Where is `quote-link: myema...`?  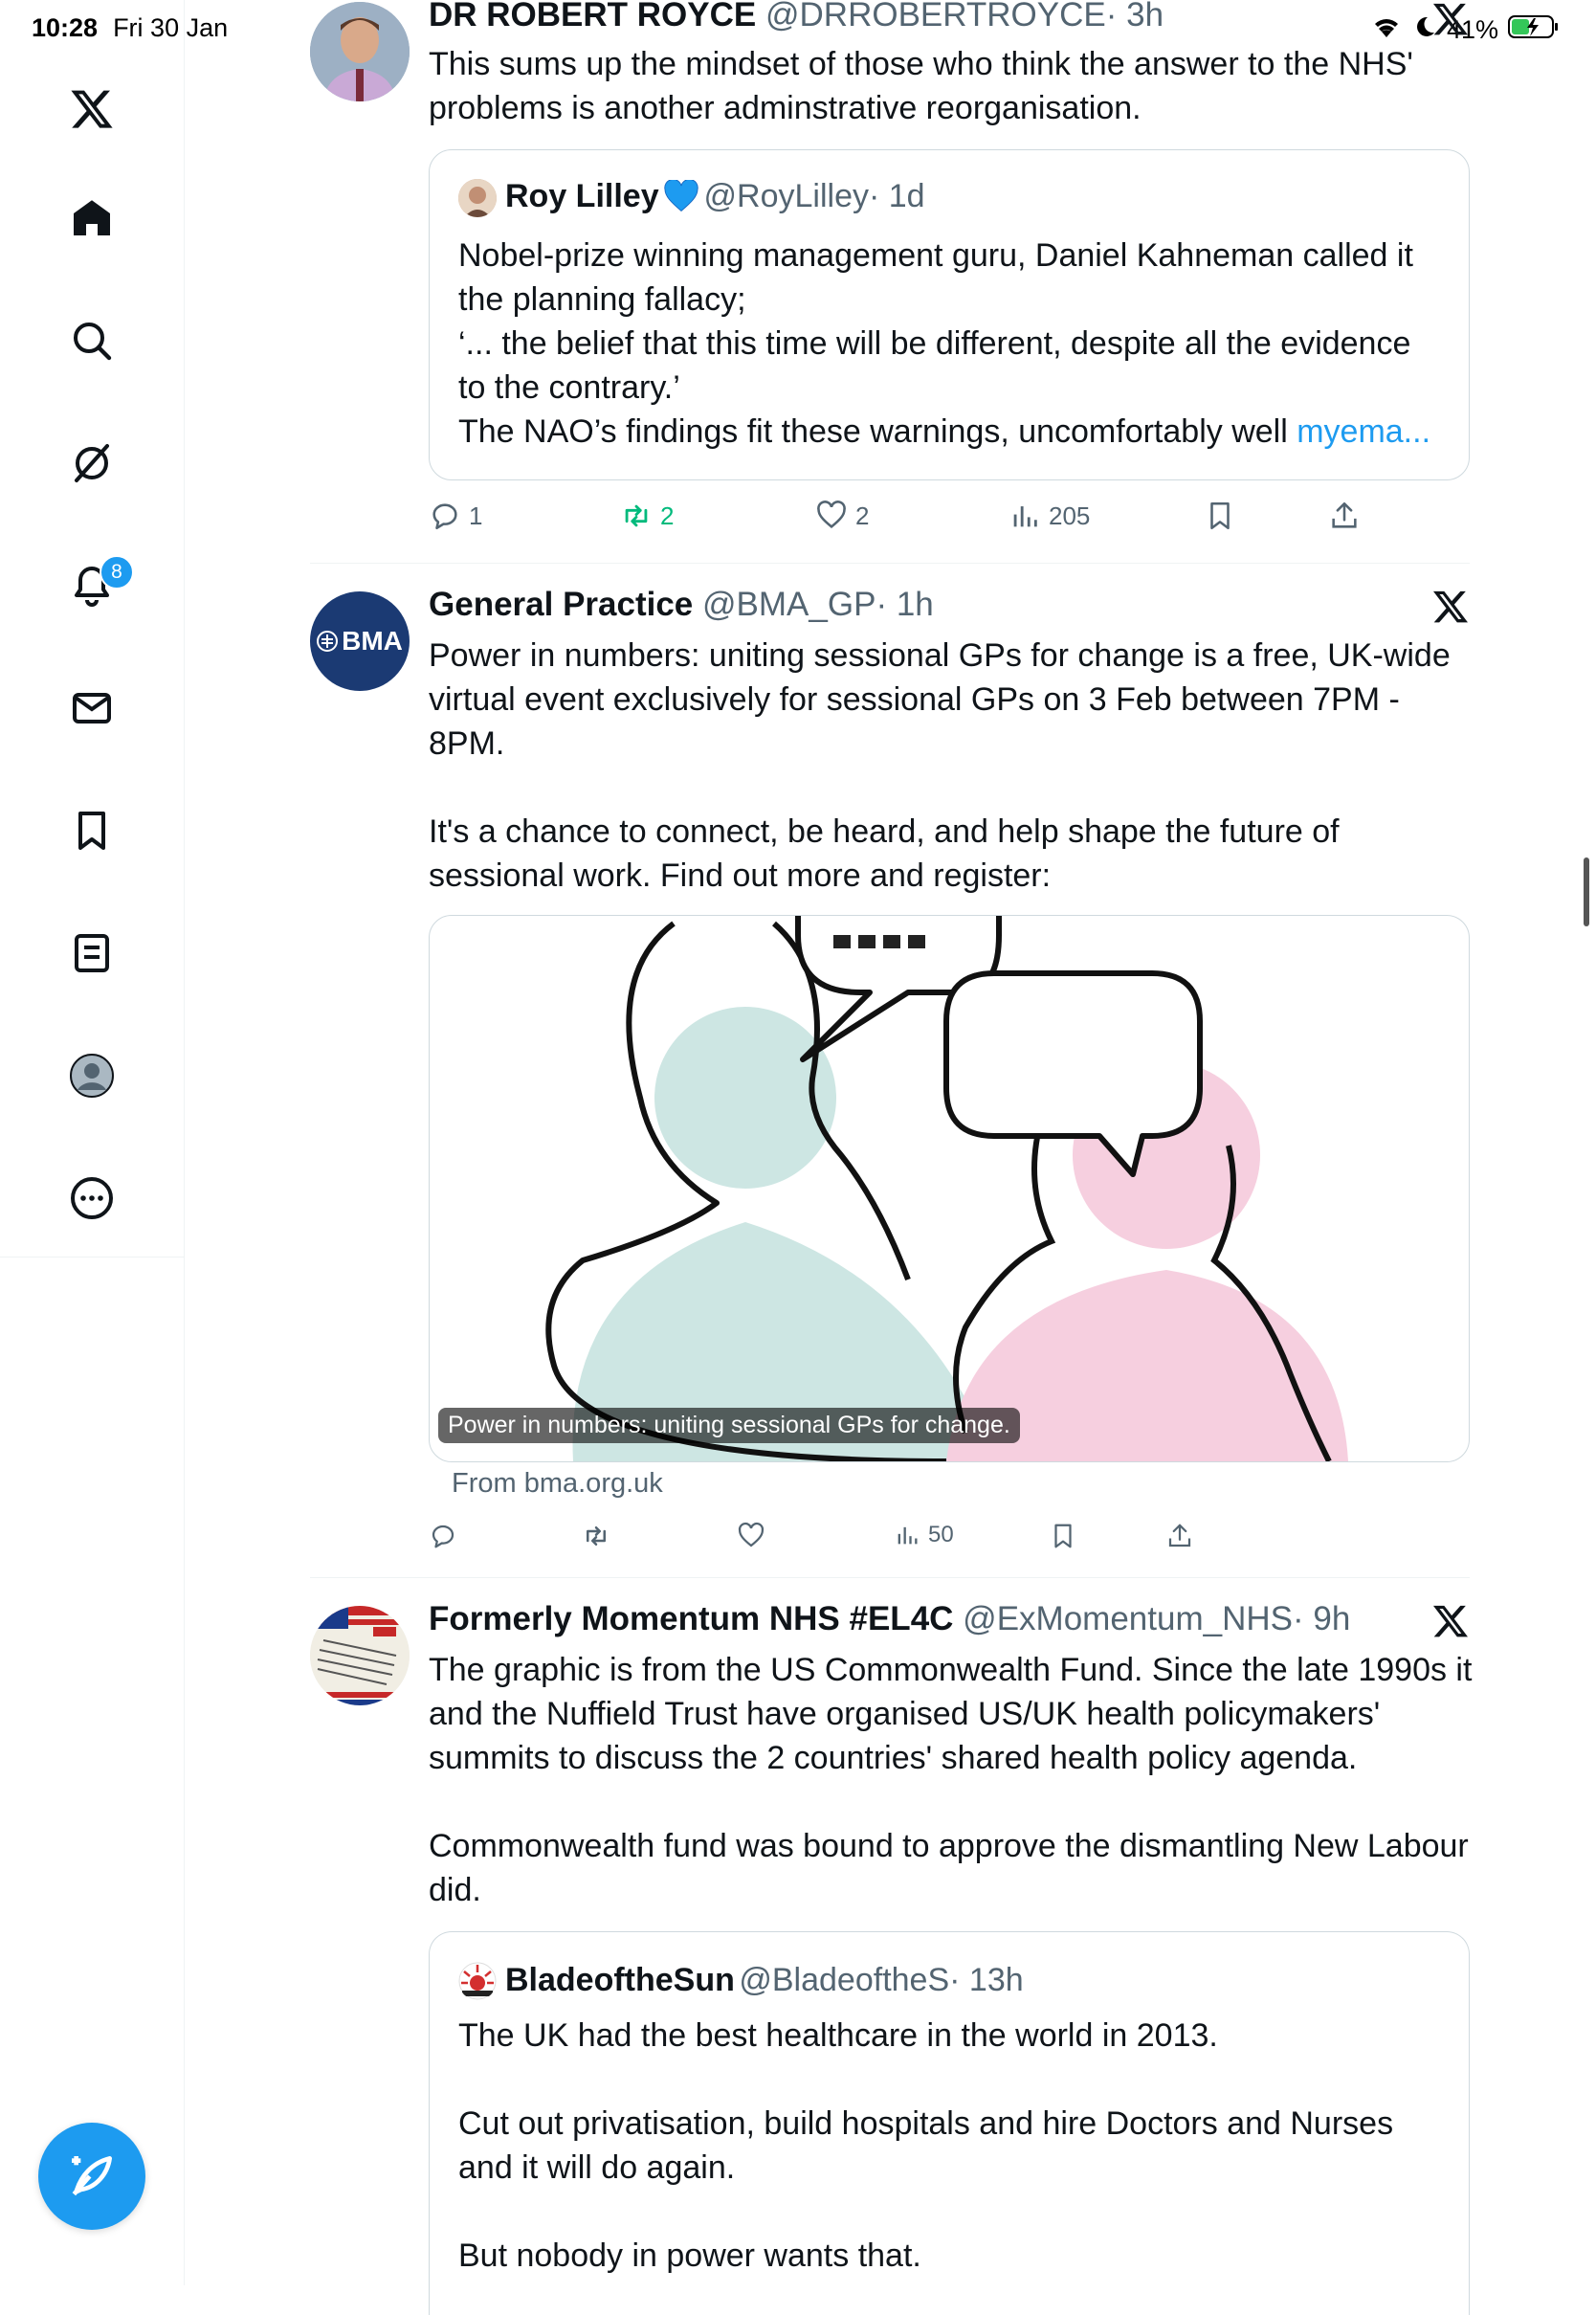 quote-link: myema... is located at coordinates (1364, 431).